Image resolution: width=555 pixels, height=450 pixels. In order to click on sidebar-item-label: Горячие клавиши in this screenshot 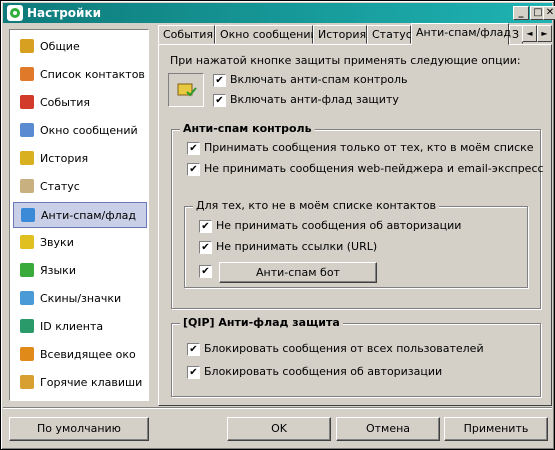, I will do `click(91, 382)`.